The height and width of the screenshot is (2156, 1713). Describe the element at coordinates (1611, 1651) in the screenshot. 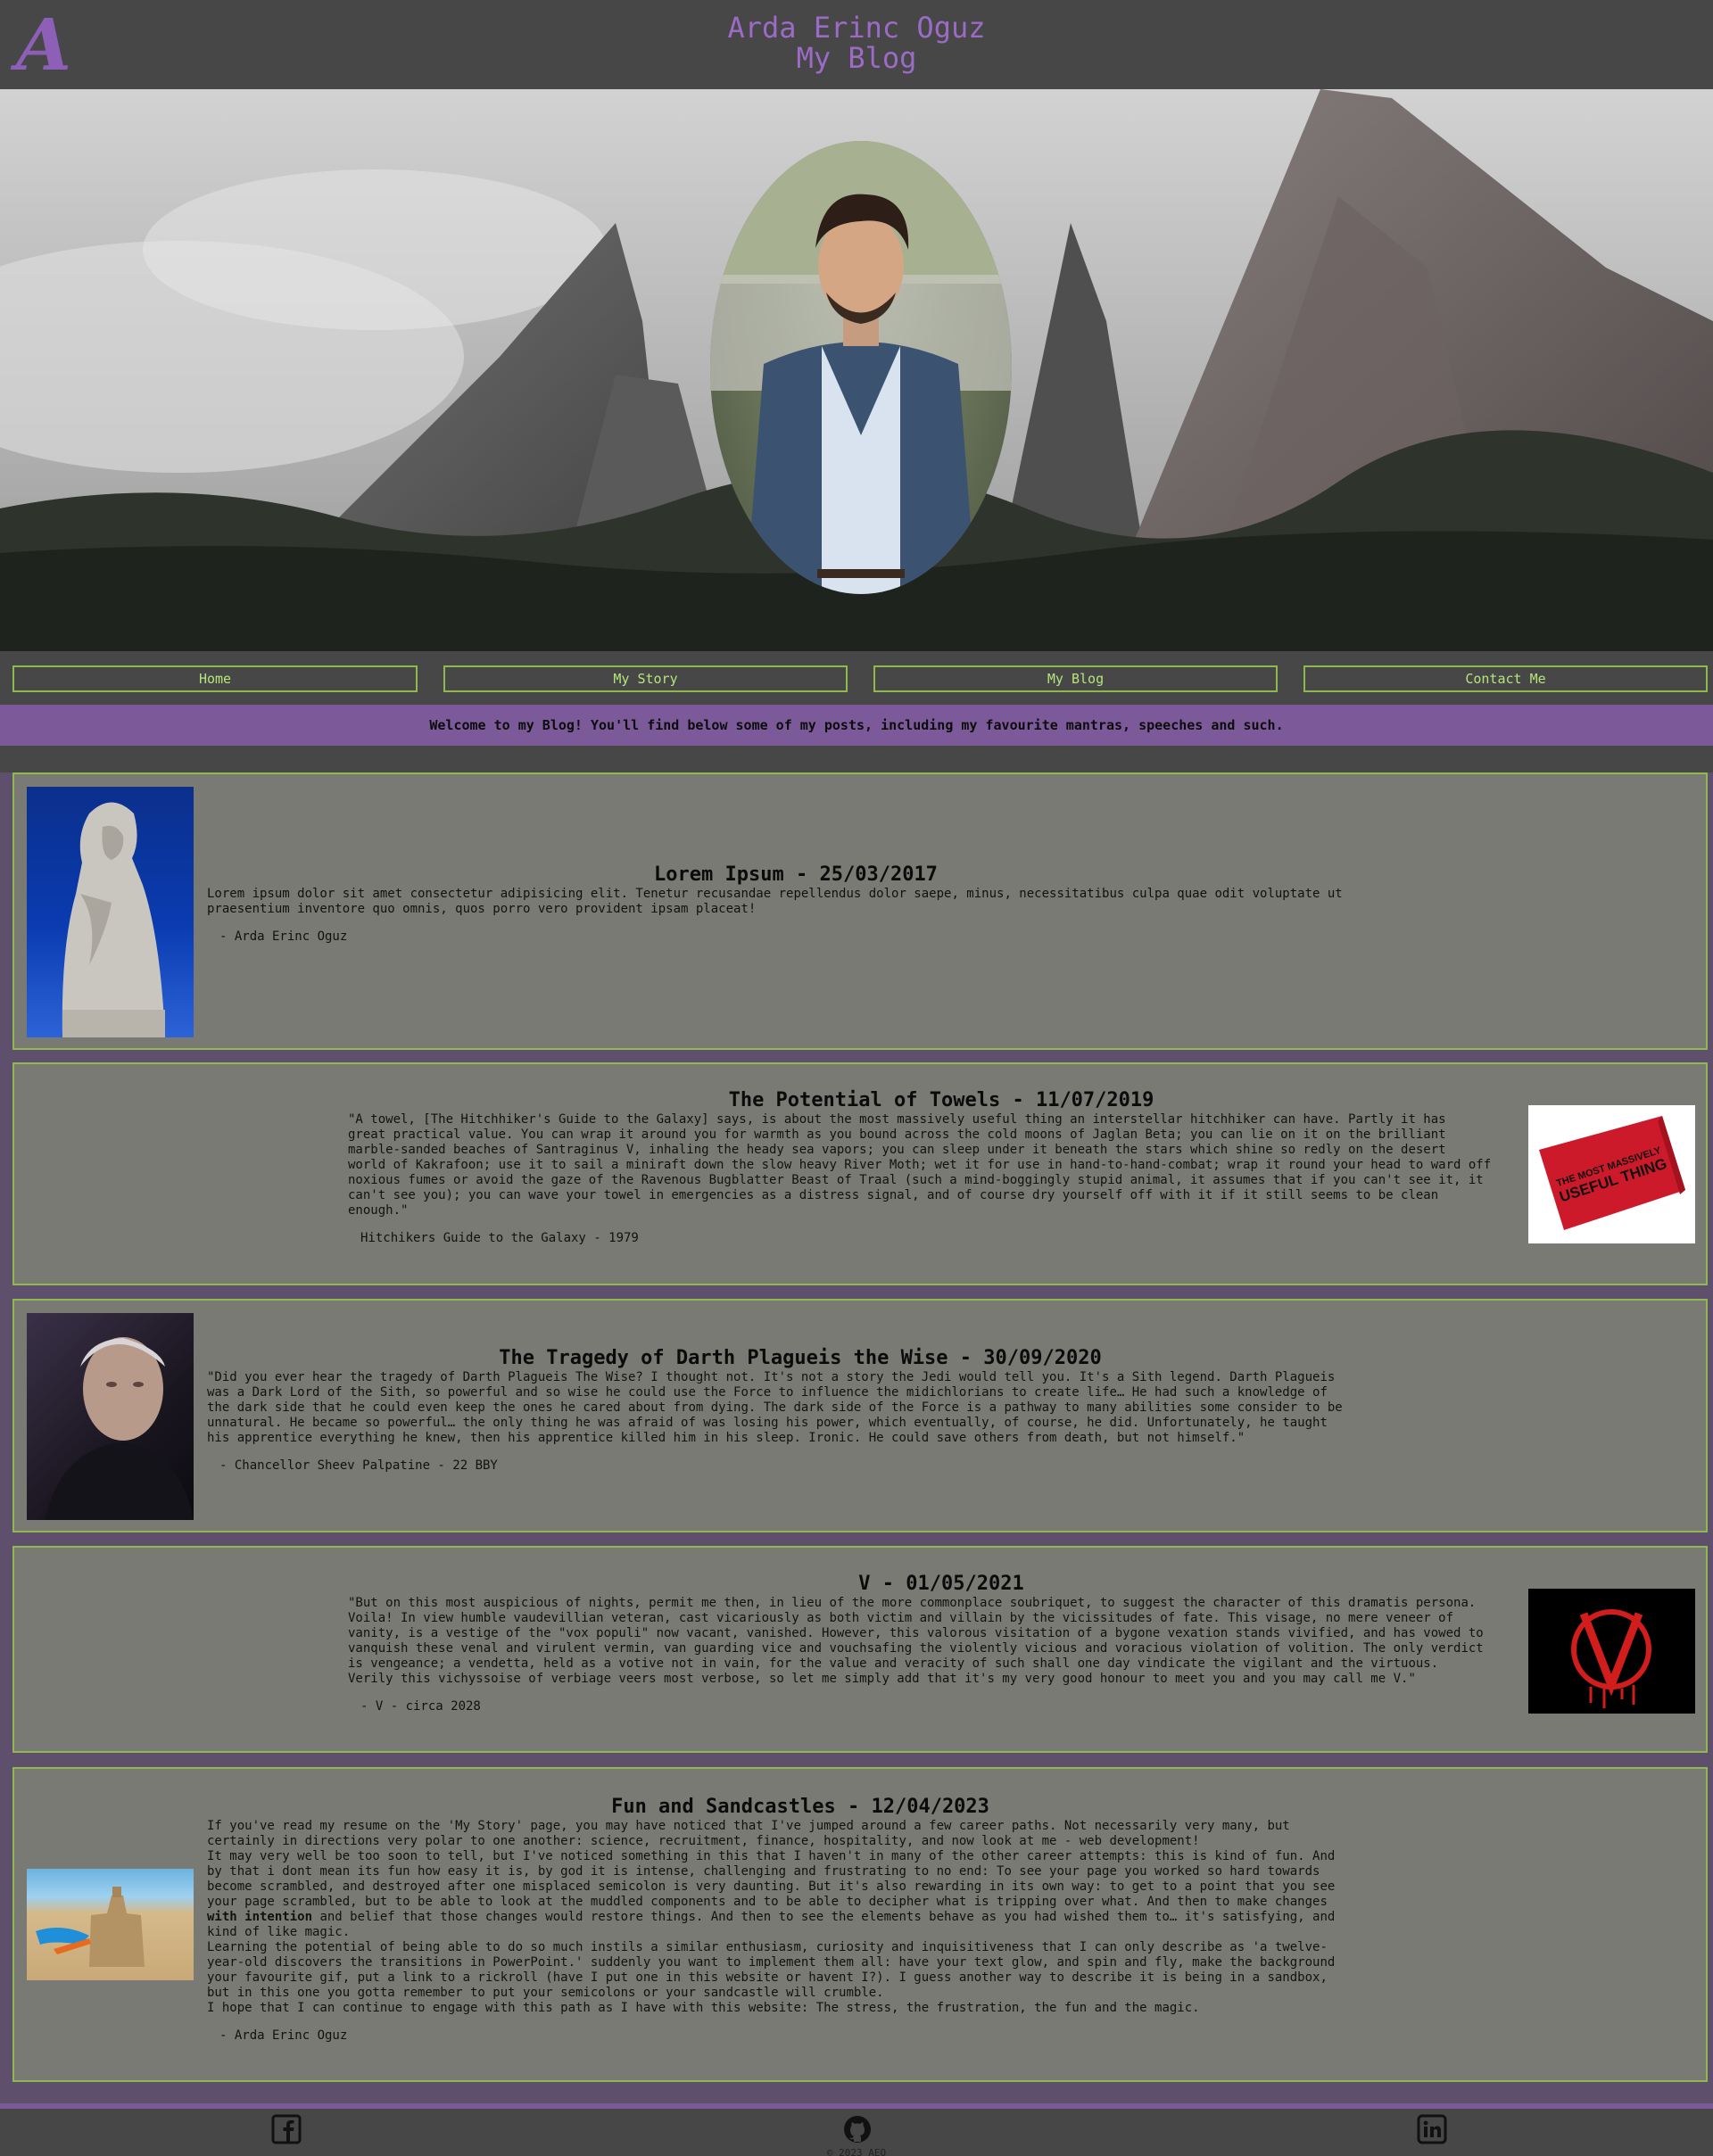

I see `v-symbol-image` at that location.